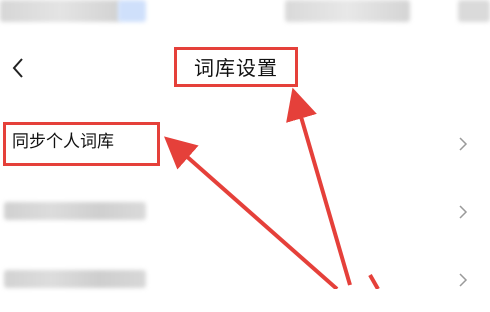 The width and height of the screenshot is (490, 312). I want to click on blurred-status-far-right, so click(474, 11).